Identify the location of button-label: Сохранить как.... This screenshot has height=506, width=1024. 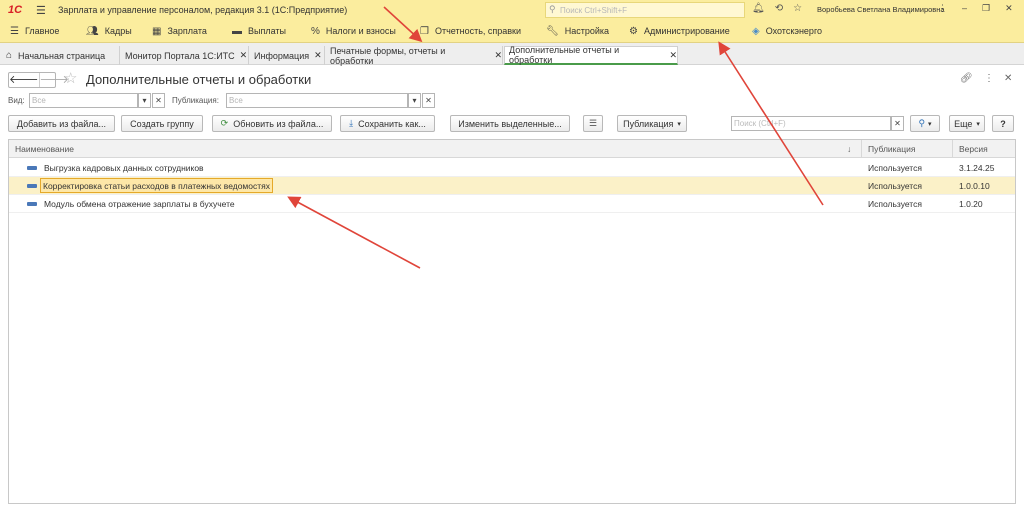
(392, 123).